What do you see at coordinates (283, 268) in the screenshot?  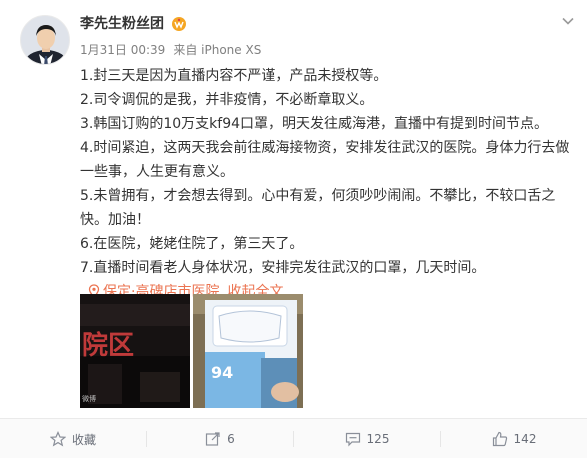 I see `post-line: 7.直播时间看老人身体状况，安排完发往武汉的口罩，几天时间。` at bounding box center [283, 268].